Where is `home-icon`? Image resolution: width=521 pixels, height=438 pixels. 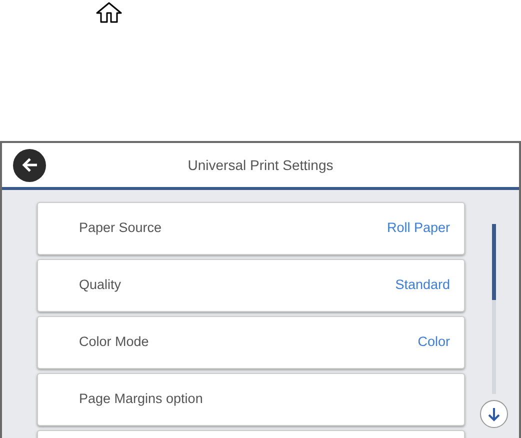
home-icon is located at coordinates (109, 13).